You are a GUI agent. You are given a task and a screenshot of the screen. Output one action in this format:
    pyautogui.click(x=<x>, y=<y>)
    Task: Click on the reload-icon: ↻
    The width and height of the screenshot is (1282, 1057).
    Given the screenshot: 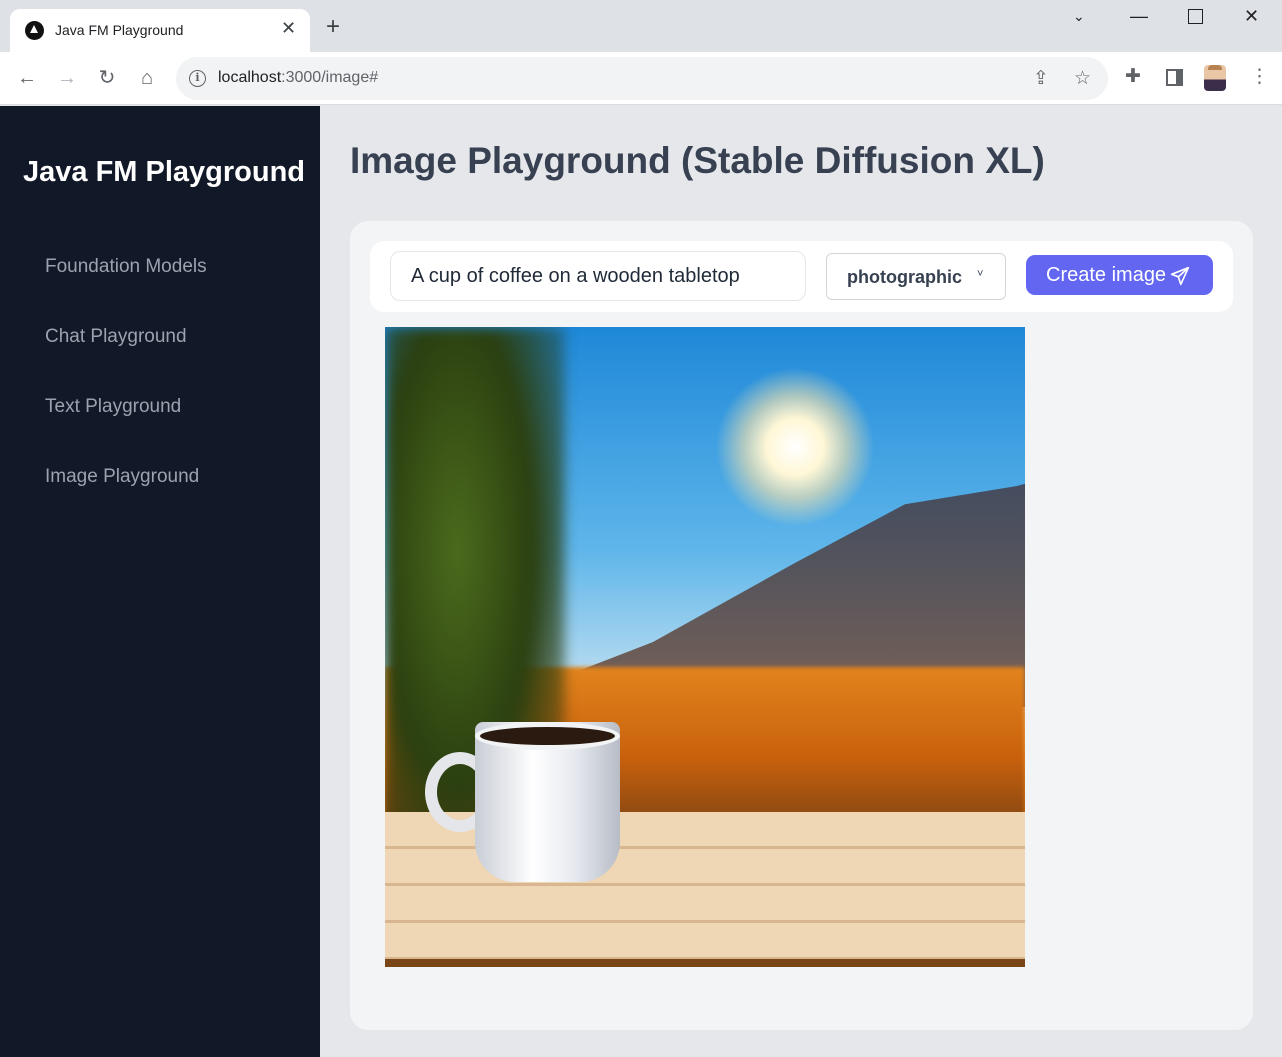 What is the action you would take?
    pyautogui.click(x=107, y=78)
    